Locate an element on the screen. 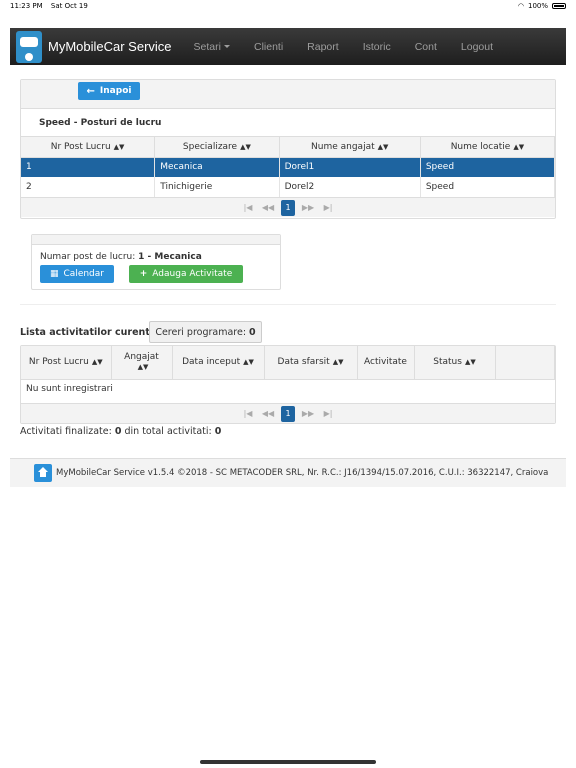  activities-pager: |◀ ◀◀ 1 ▶▶ ▶| is located at coordinates (288, 413).